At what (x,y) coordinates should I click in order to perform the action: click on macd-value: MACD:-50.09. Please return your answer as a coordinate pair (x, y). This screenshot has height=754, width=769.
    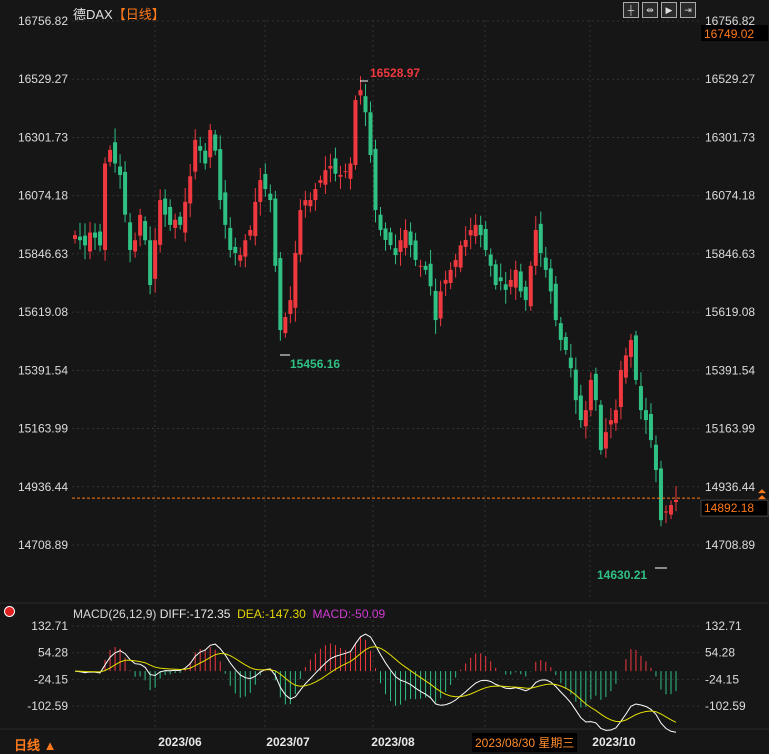
    Looking at the image, I should click on (349, 614).